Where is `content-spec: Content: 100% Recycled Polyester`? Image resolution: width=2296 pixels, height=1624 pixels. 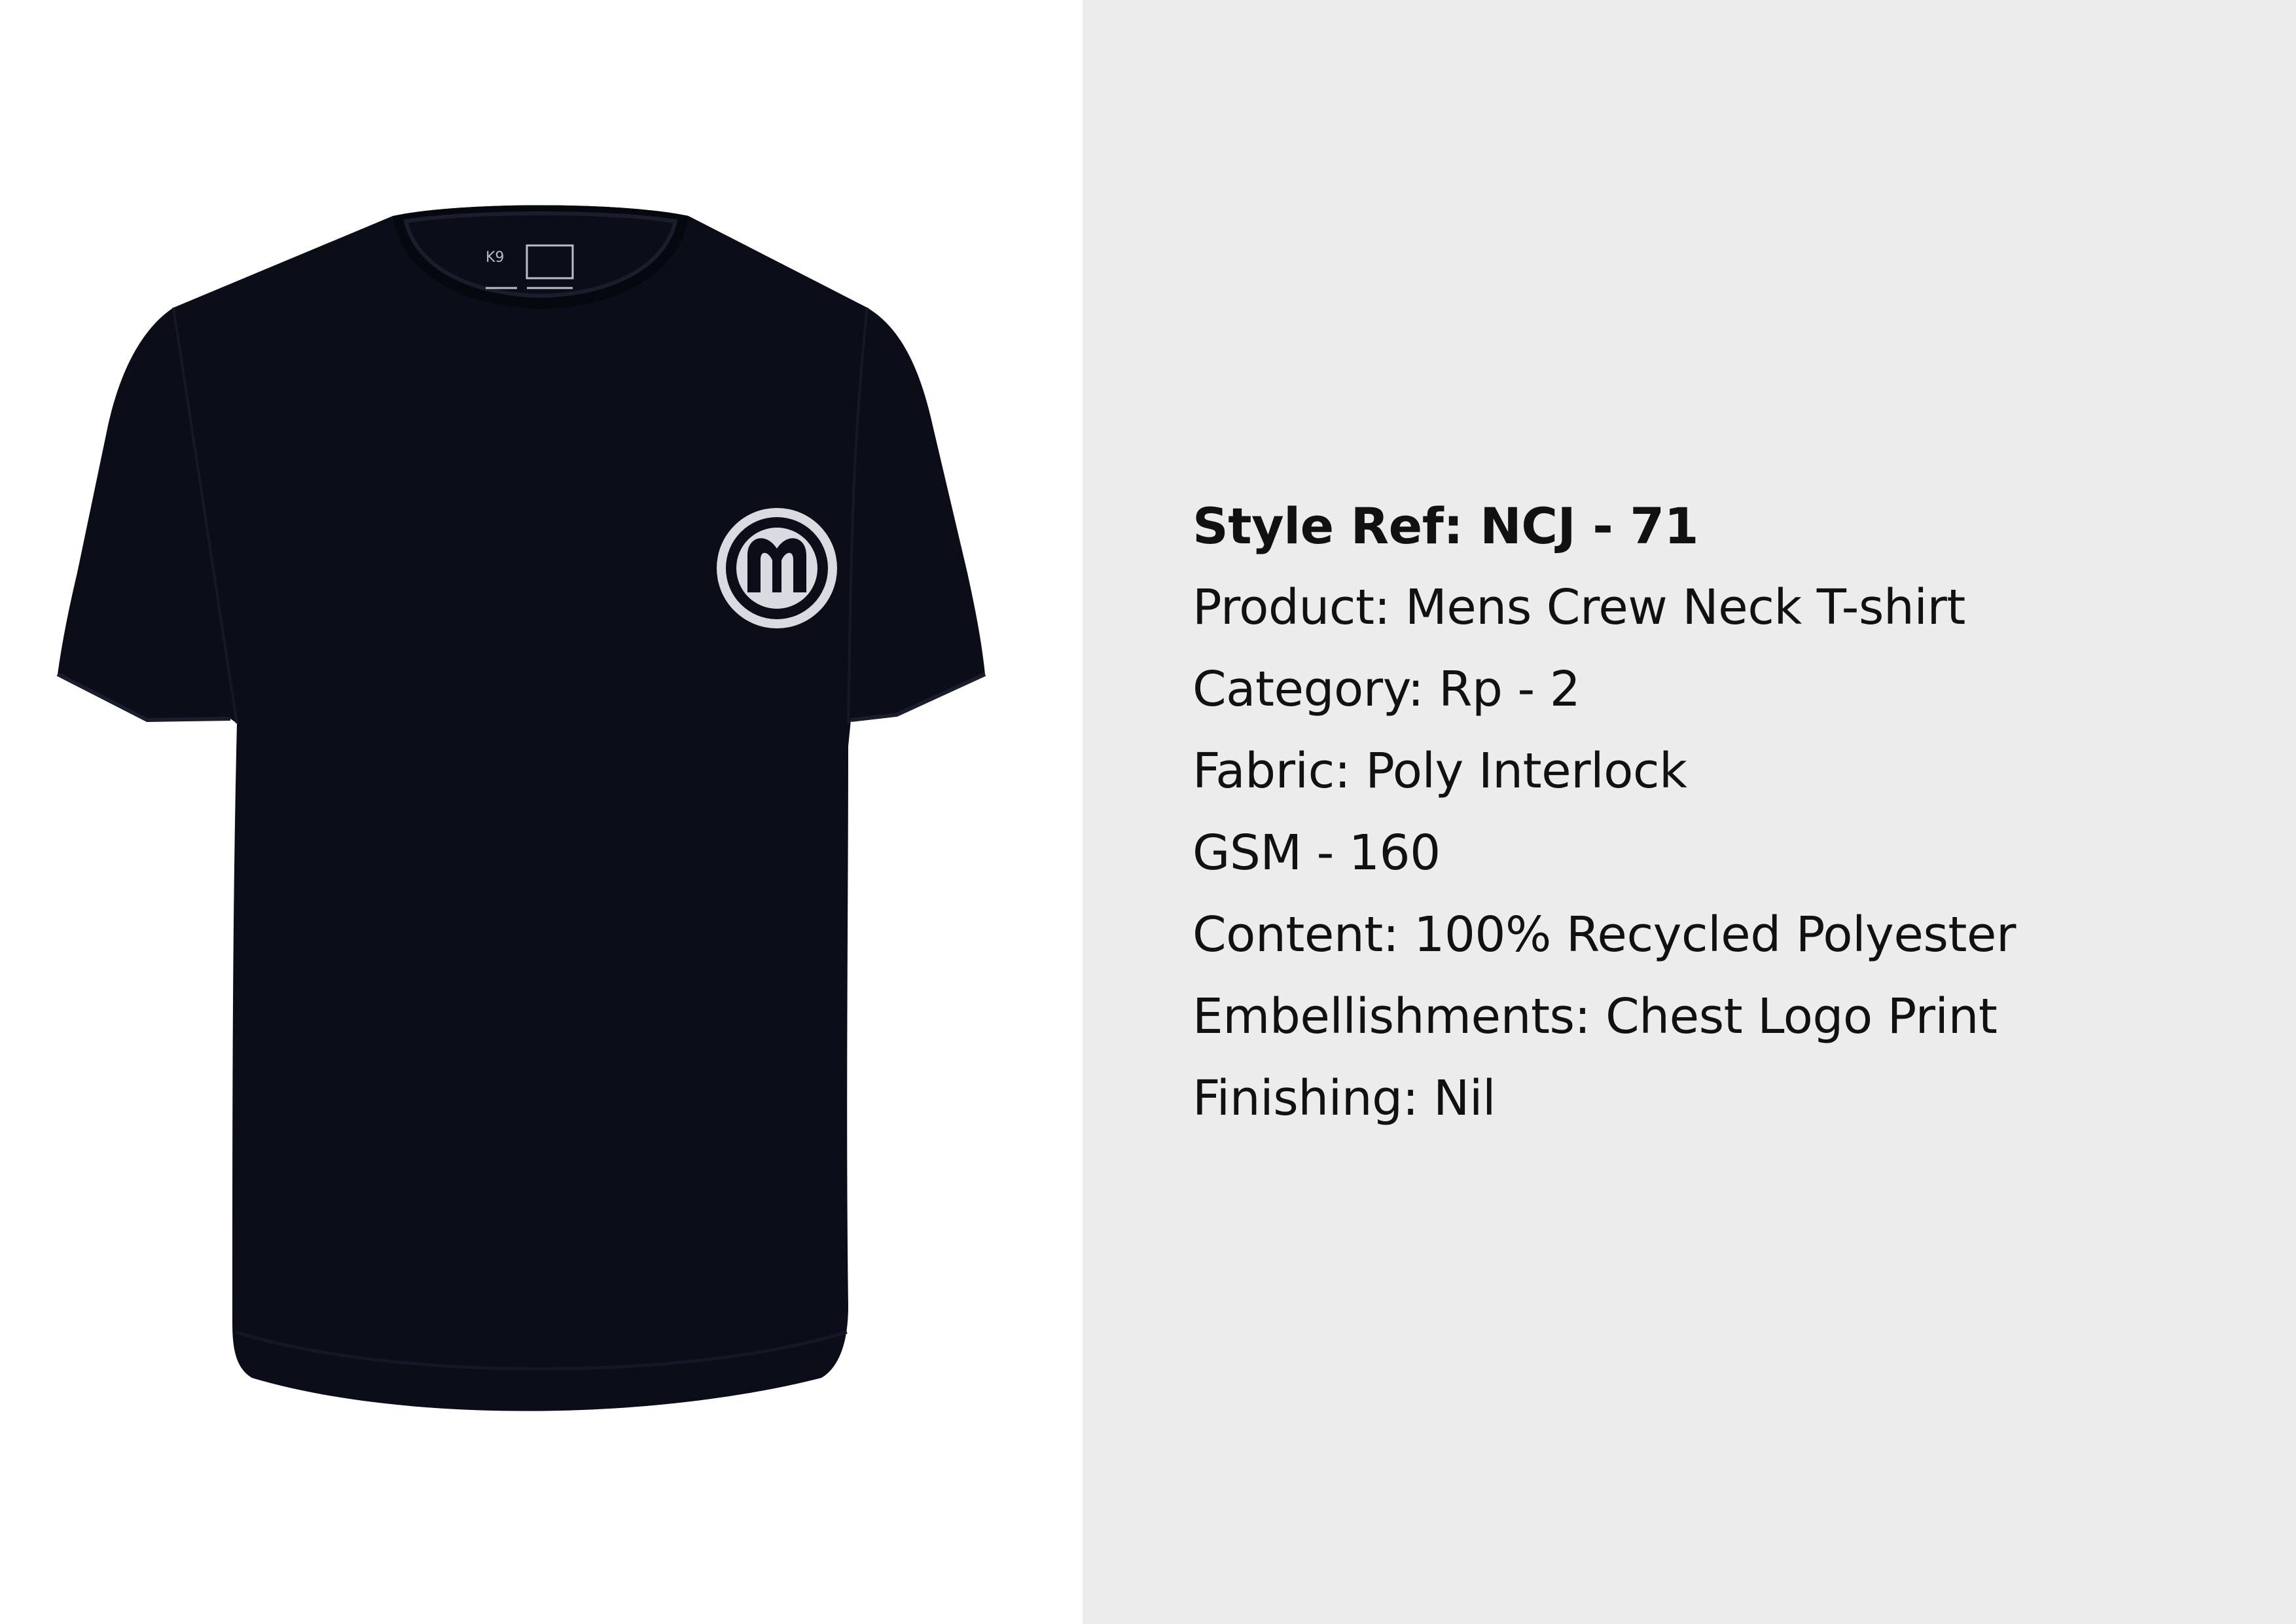 content-spec: Content: 100% Recycled Polyester is located at coordinates (1604, 935).